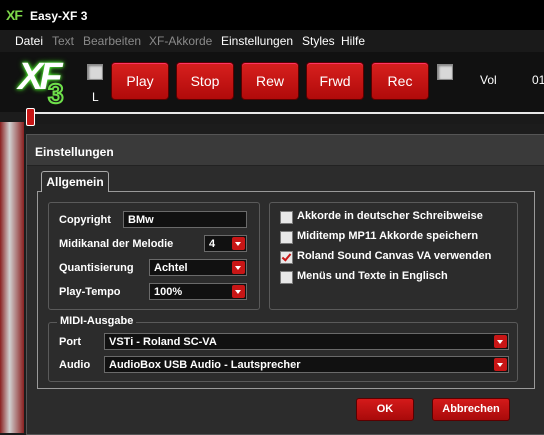 This screenshot has width=544, height=435. I want to click on option-label-deutsch: Akkorde in deutscher Schreibweise, so click(390, 216).